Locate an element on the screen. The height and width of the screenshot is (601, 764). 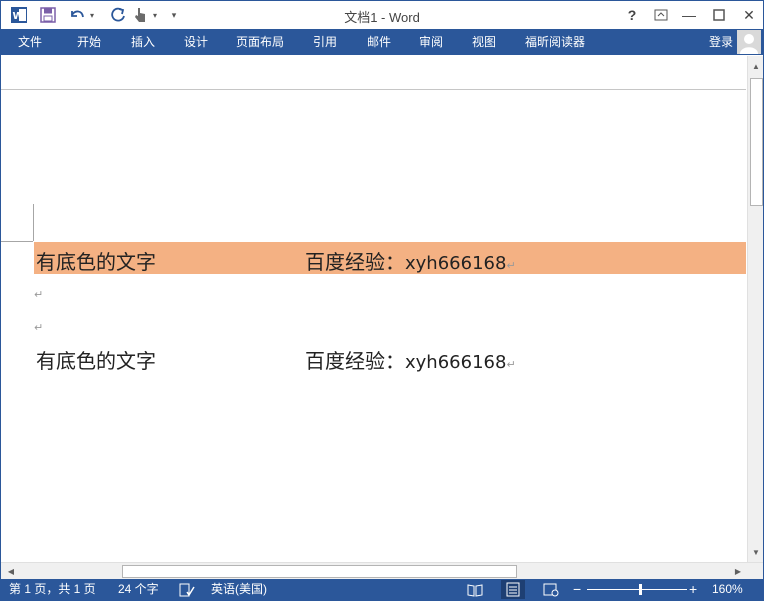
ribbon-tab-bar: 文件 开始 插入 设计 页面布局 引用 邮件 审阅 视图 福昕阅读器 登录 is located at coordinates (382, 42).